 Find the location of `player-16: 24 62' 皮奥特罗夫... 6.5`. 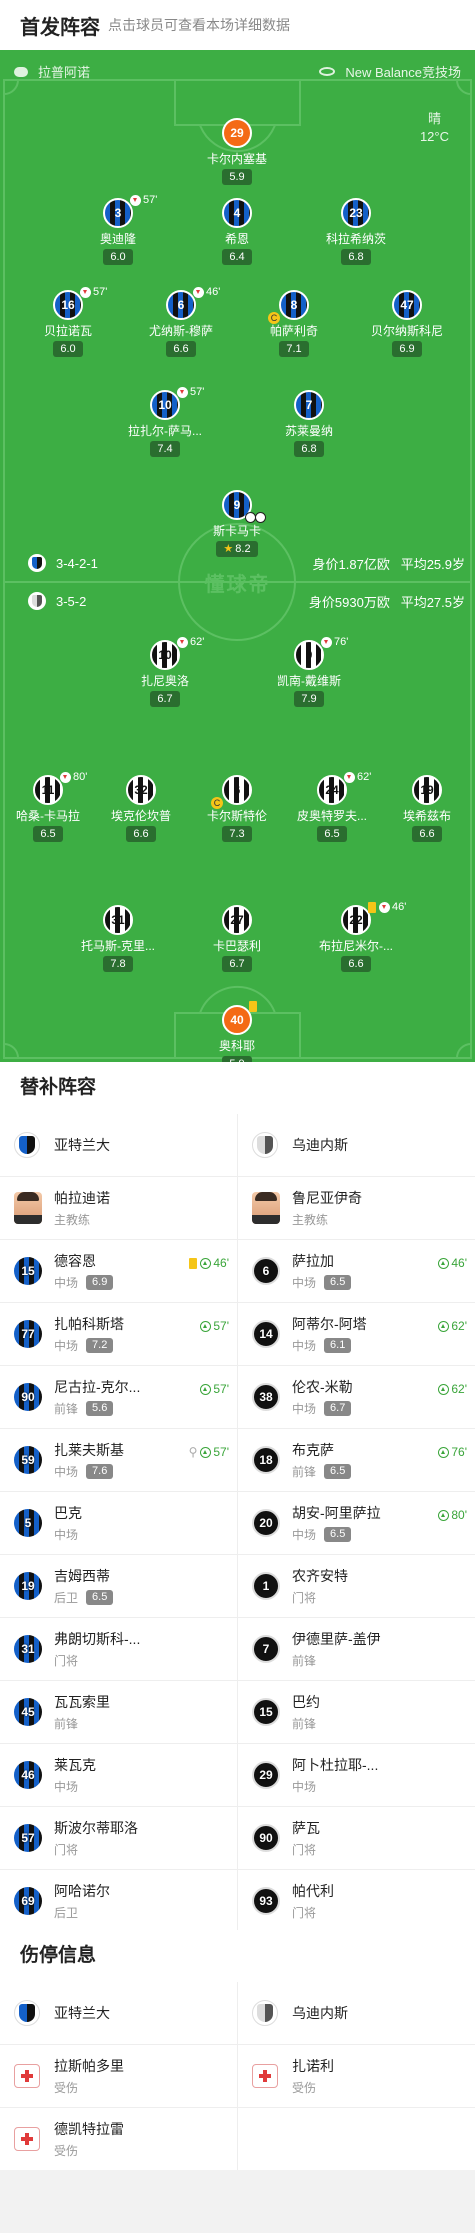

player-16: 24 62' 皮奥特罗夫... 6.5 is located at coordinates (332, 806).